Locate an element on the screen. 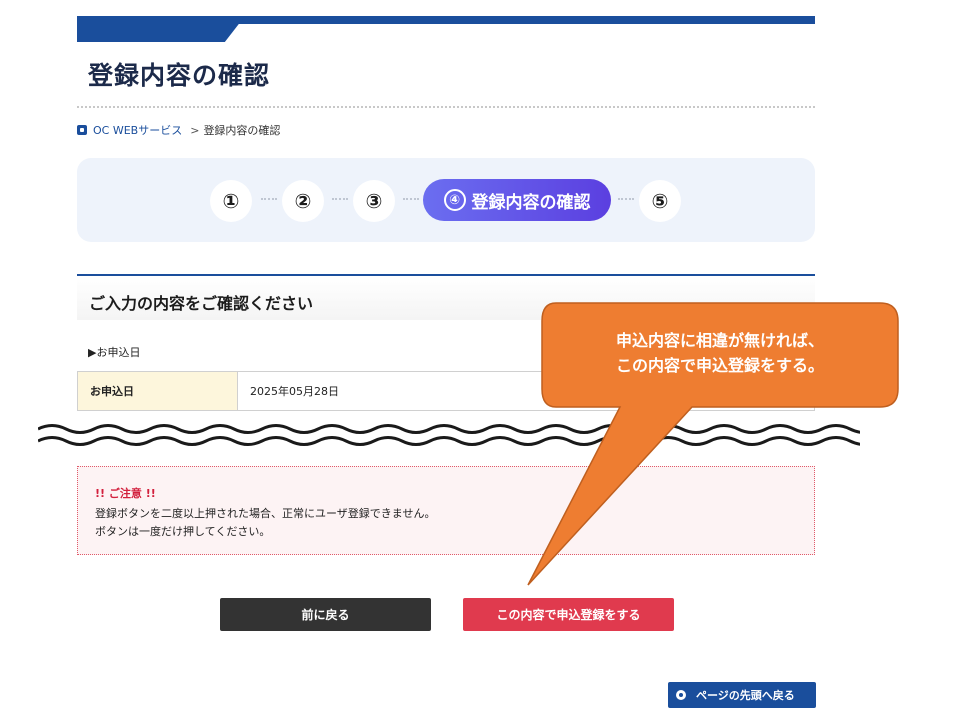 This screenshot has width=973, height=727. header-band is located at coordinates (446, 29).